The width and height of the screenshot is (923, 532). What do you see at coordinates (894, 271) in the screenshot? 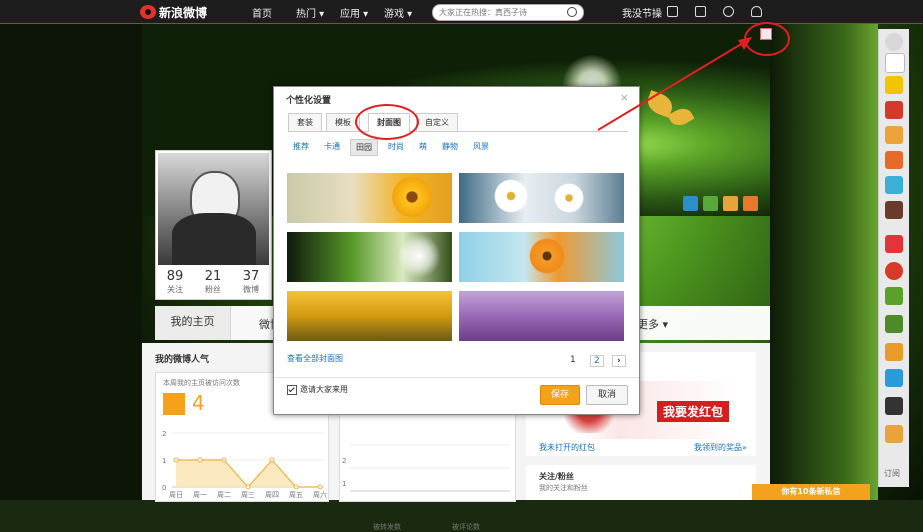
I see `weibo-icon` at bounding box center [894, 271].